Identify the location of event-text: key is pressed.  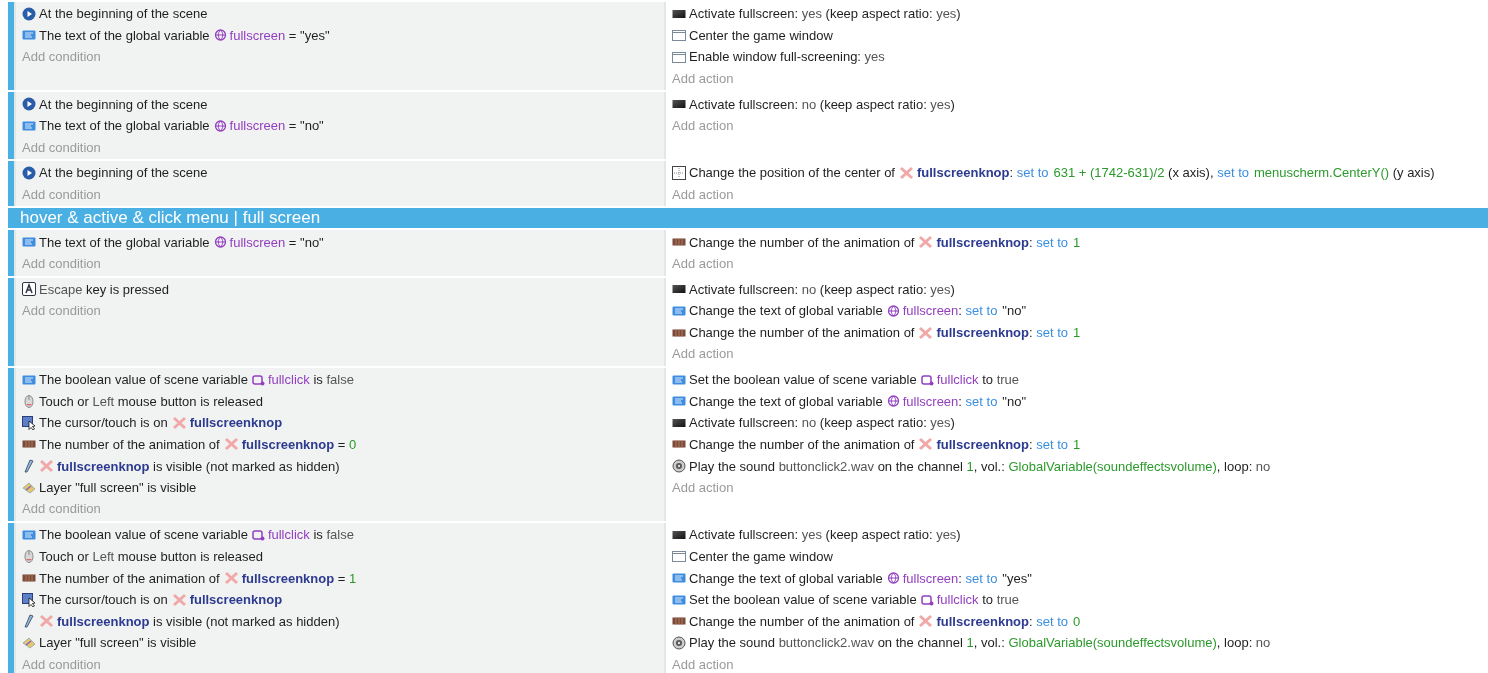
(127, 289).